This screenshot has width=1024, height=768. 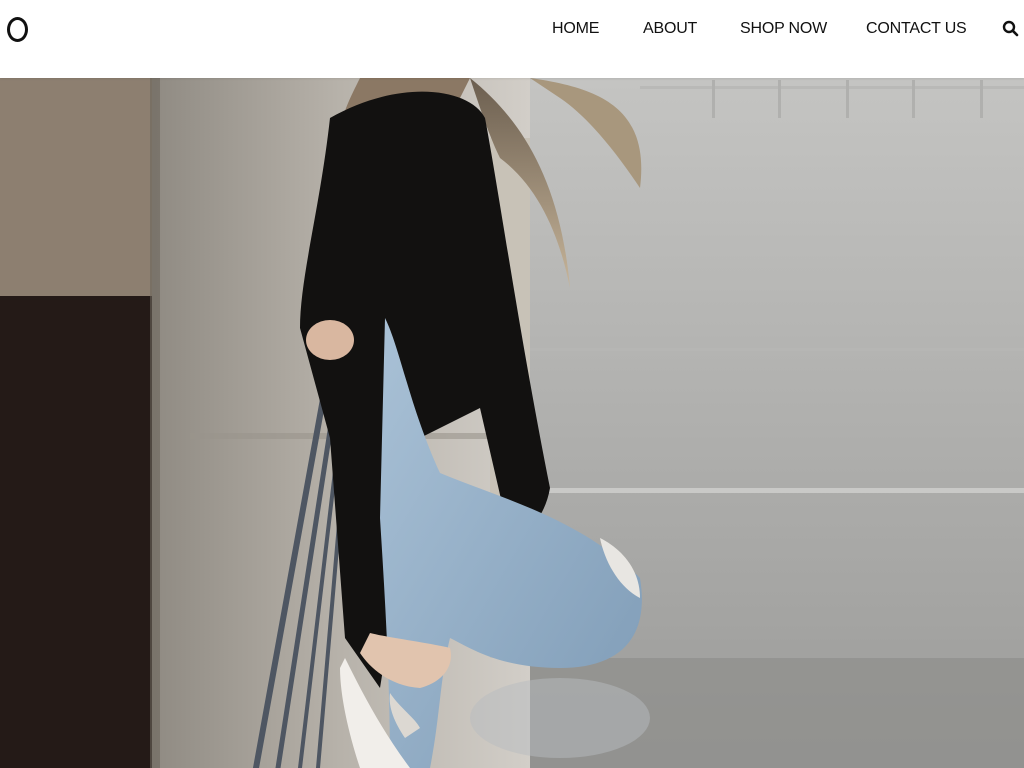 I want to click on nav-home: HOME, so click(x=575, y=29).